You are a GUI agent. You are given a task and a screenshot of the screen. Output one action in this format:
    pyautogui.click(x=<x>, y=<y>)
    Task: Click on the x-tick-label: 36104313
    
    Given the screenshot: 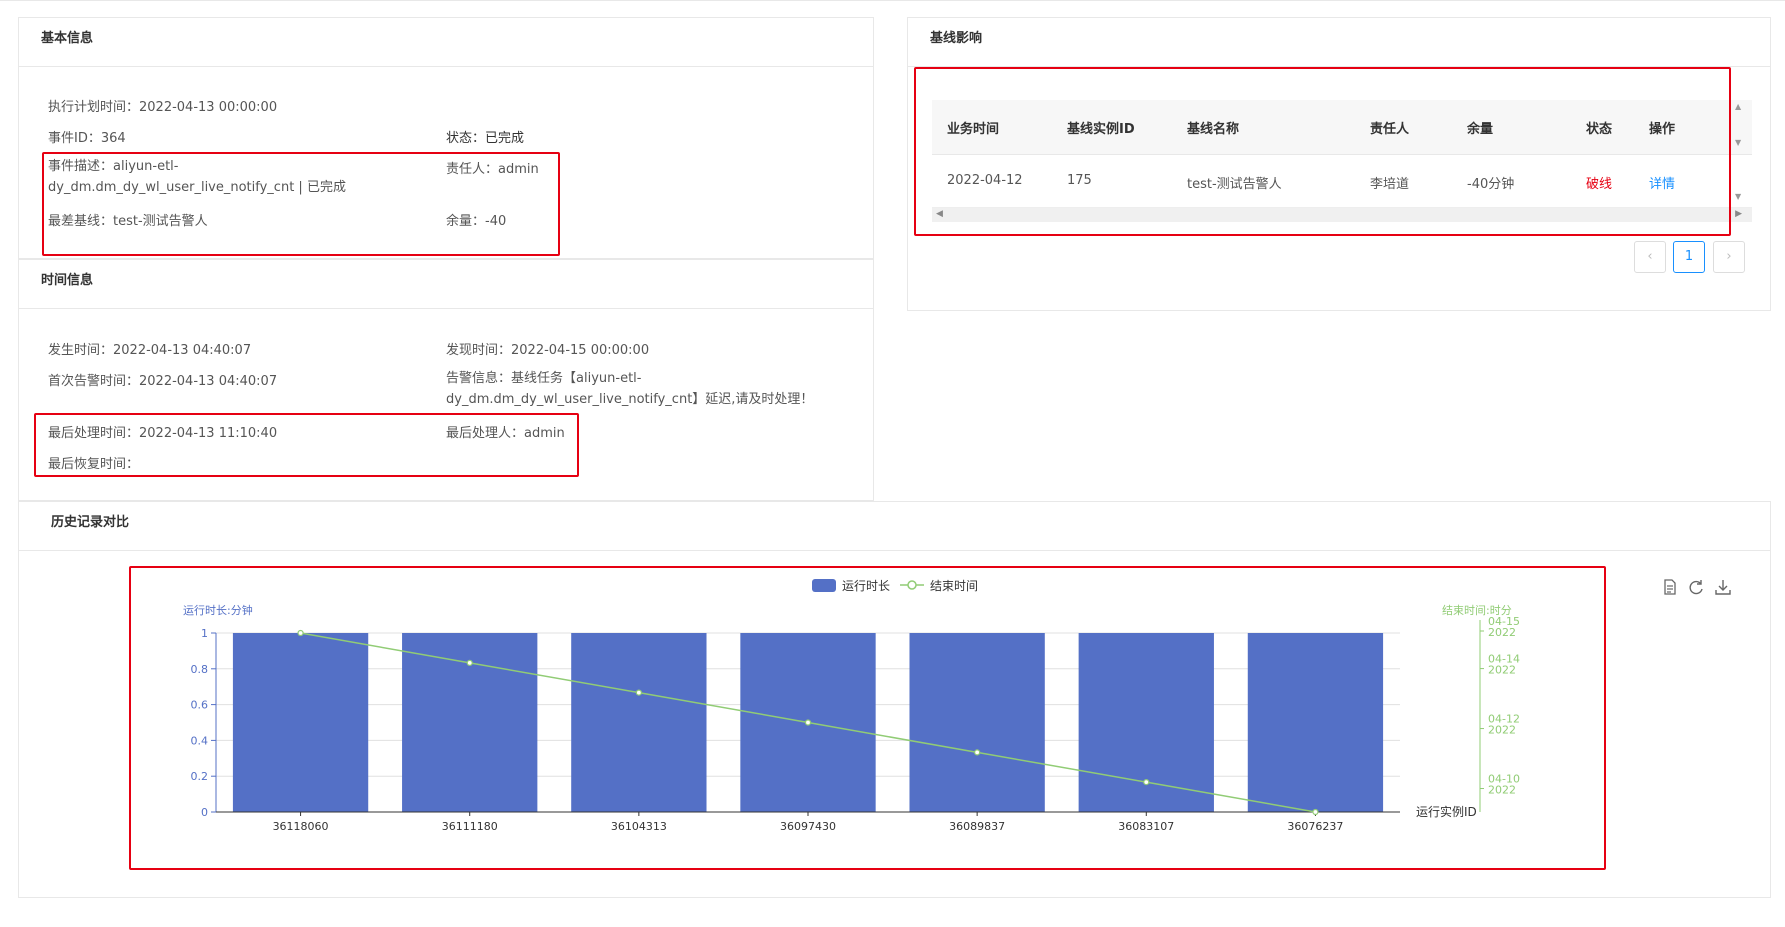 What is the action you would take?
    pyautogui.click(x=639, y=826)
    